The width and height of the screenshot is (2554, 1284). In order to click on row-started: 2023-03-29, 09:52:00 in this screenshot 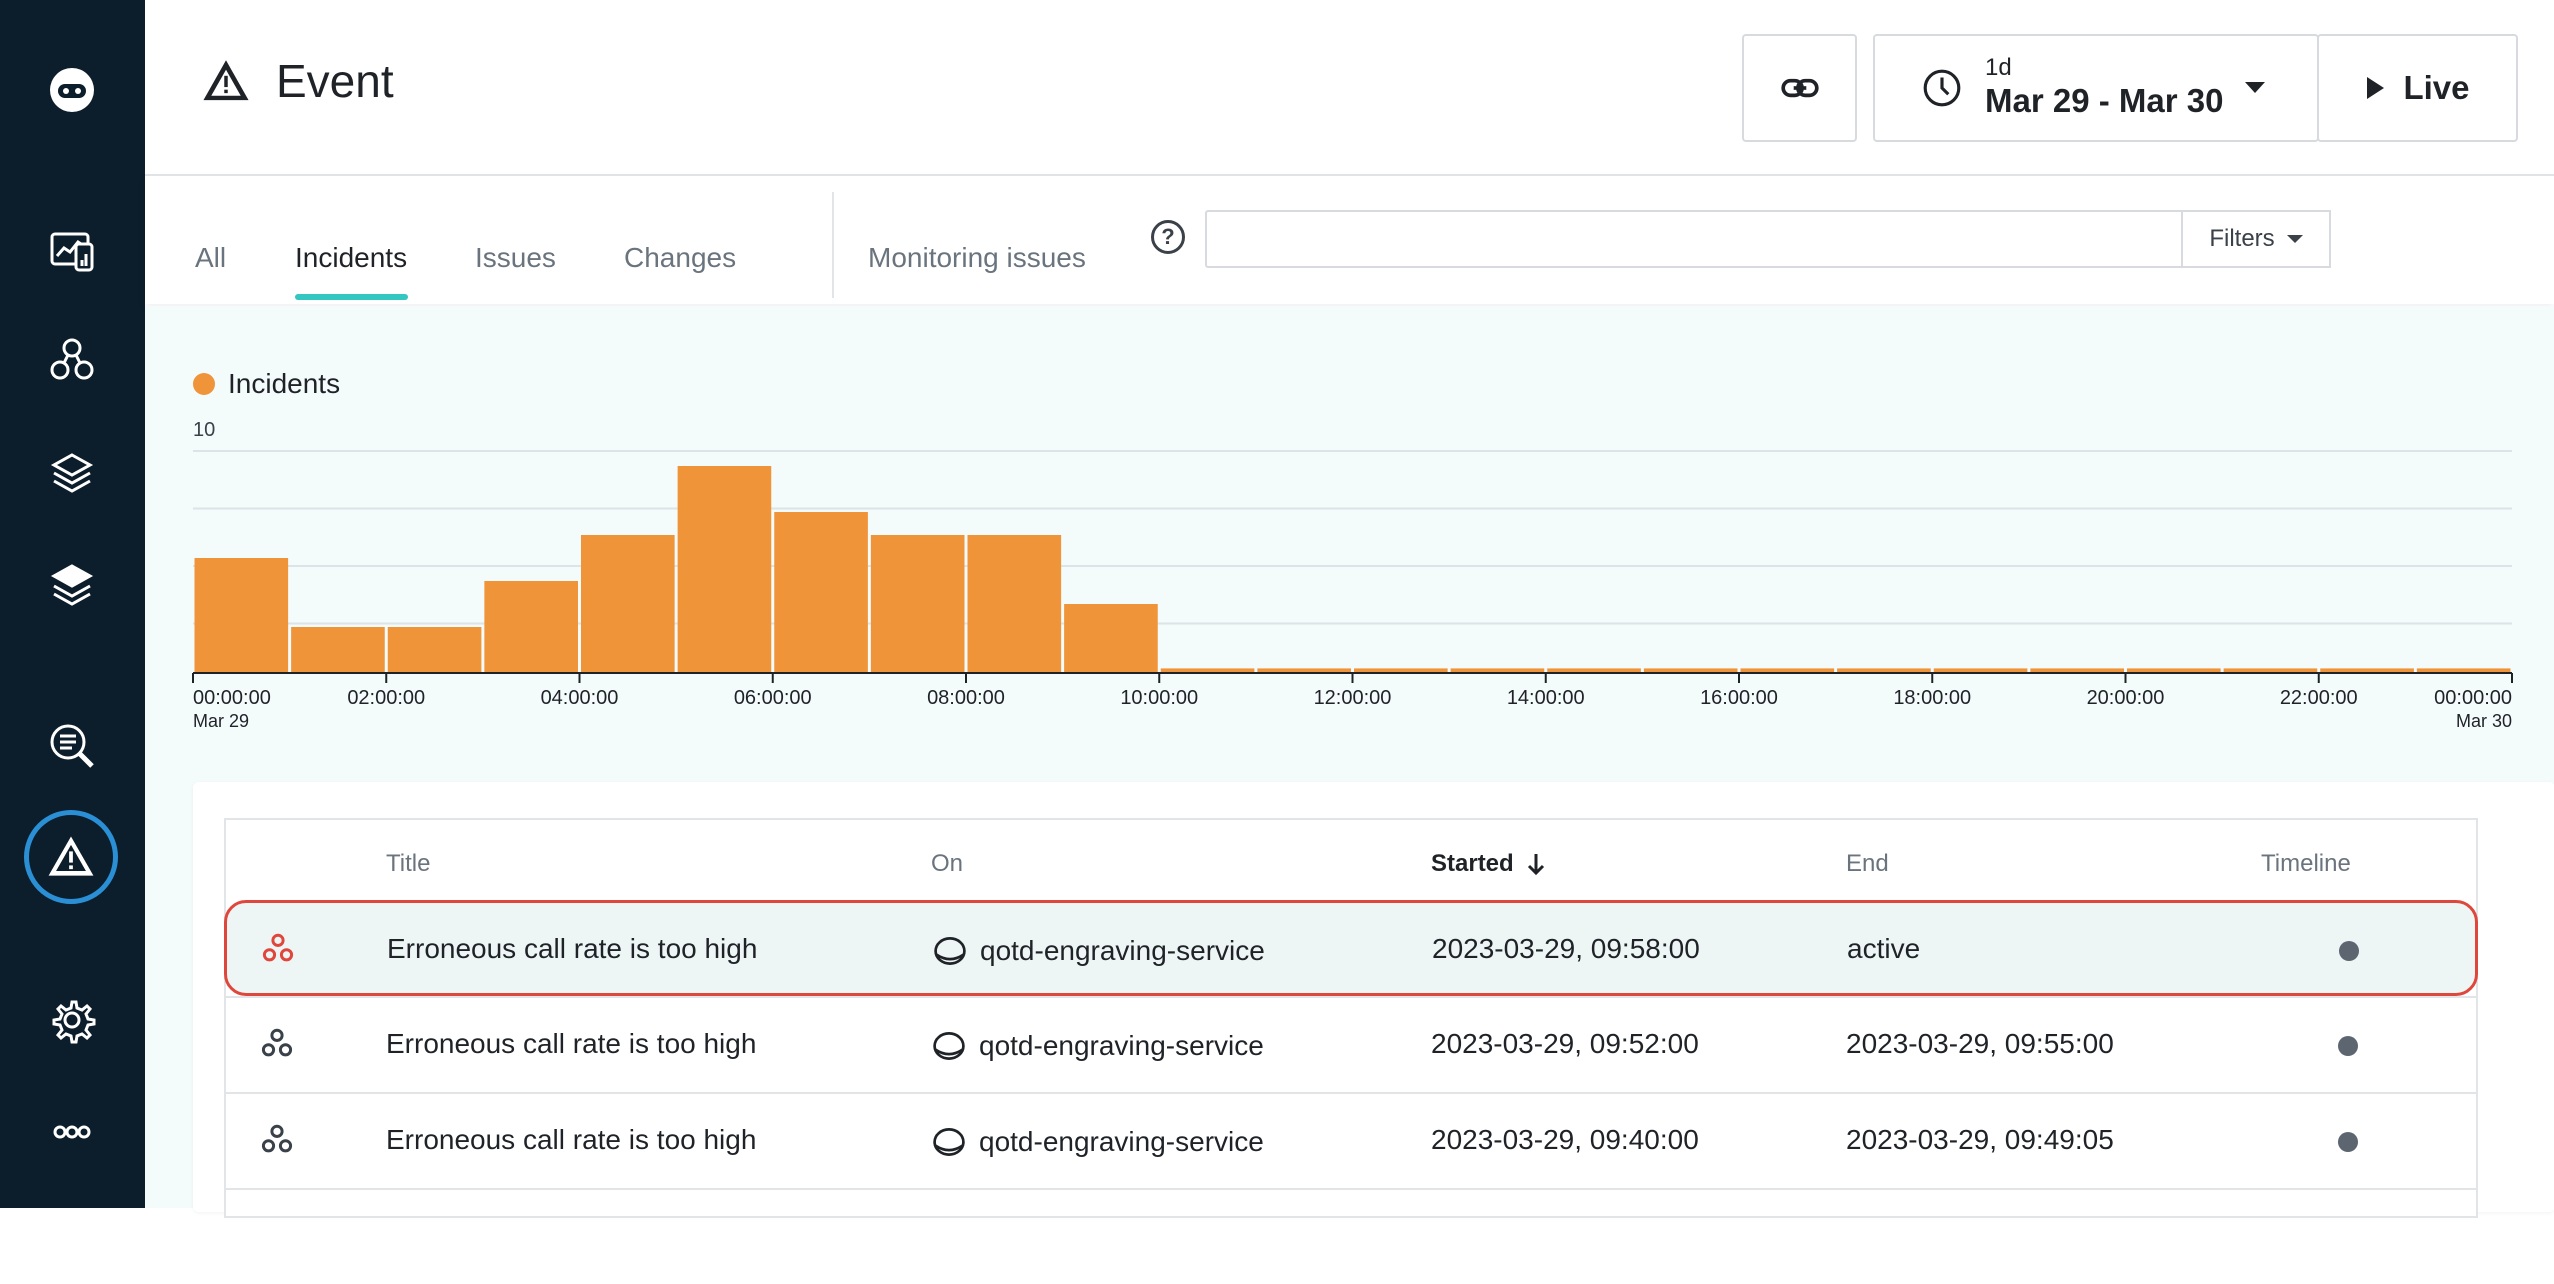, I will do `click(1565, 1043)`.